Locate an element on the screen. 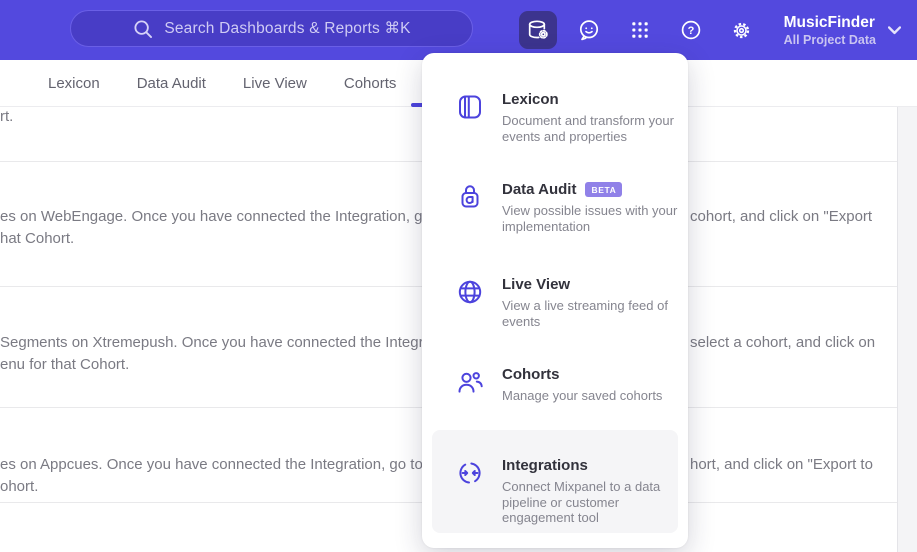  lock-icon is located at coordinates (470, 196).